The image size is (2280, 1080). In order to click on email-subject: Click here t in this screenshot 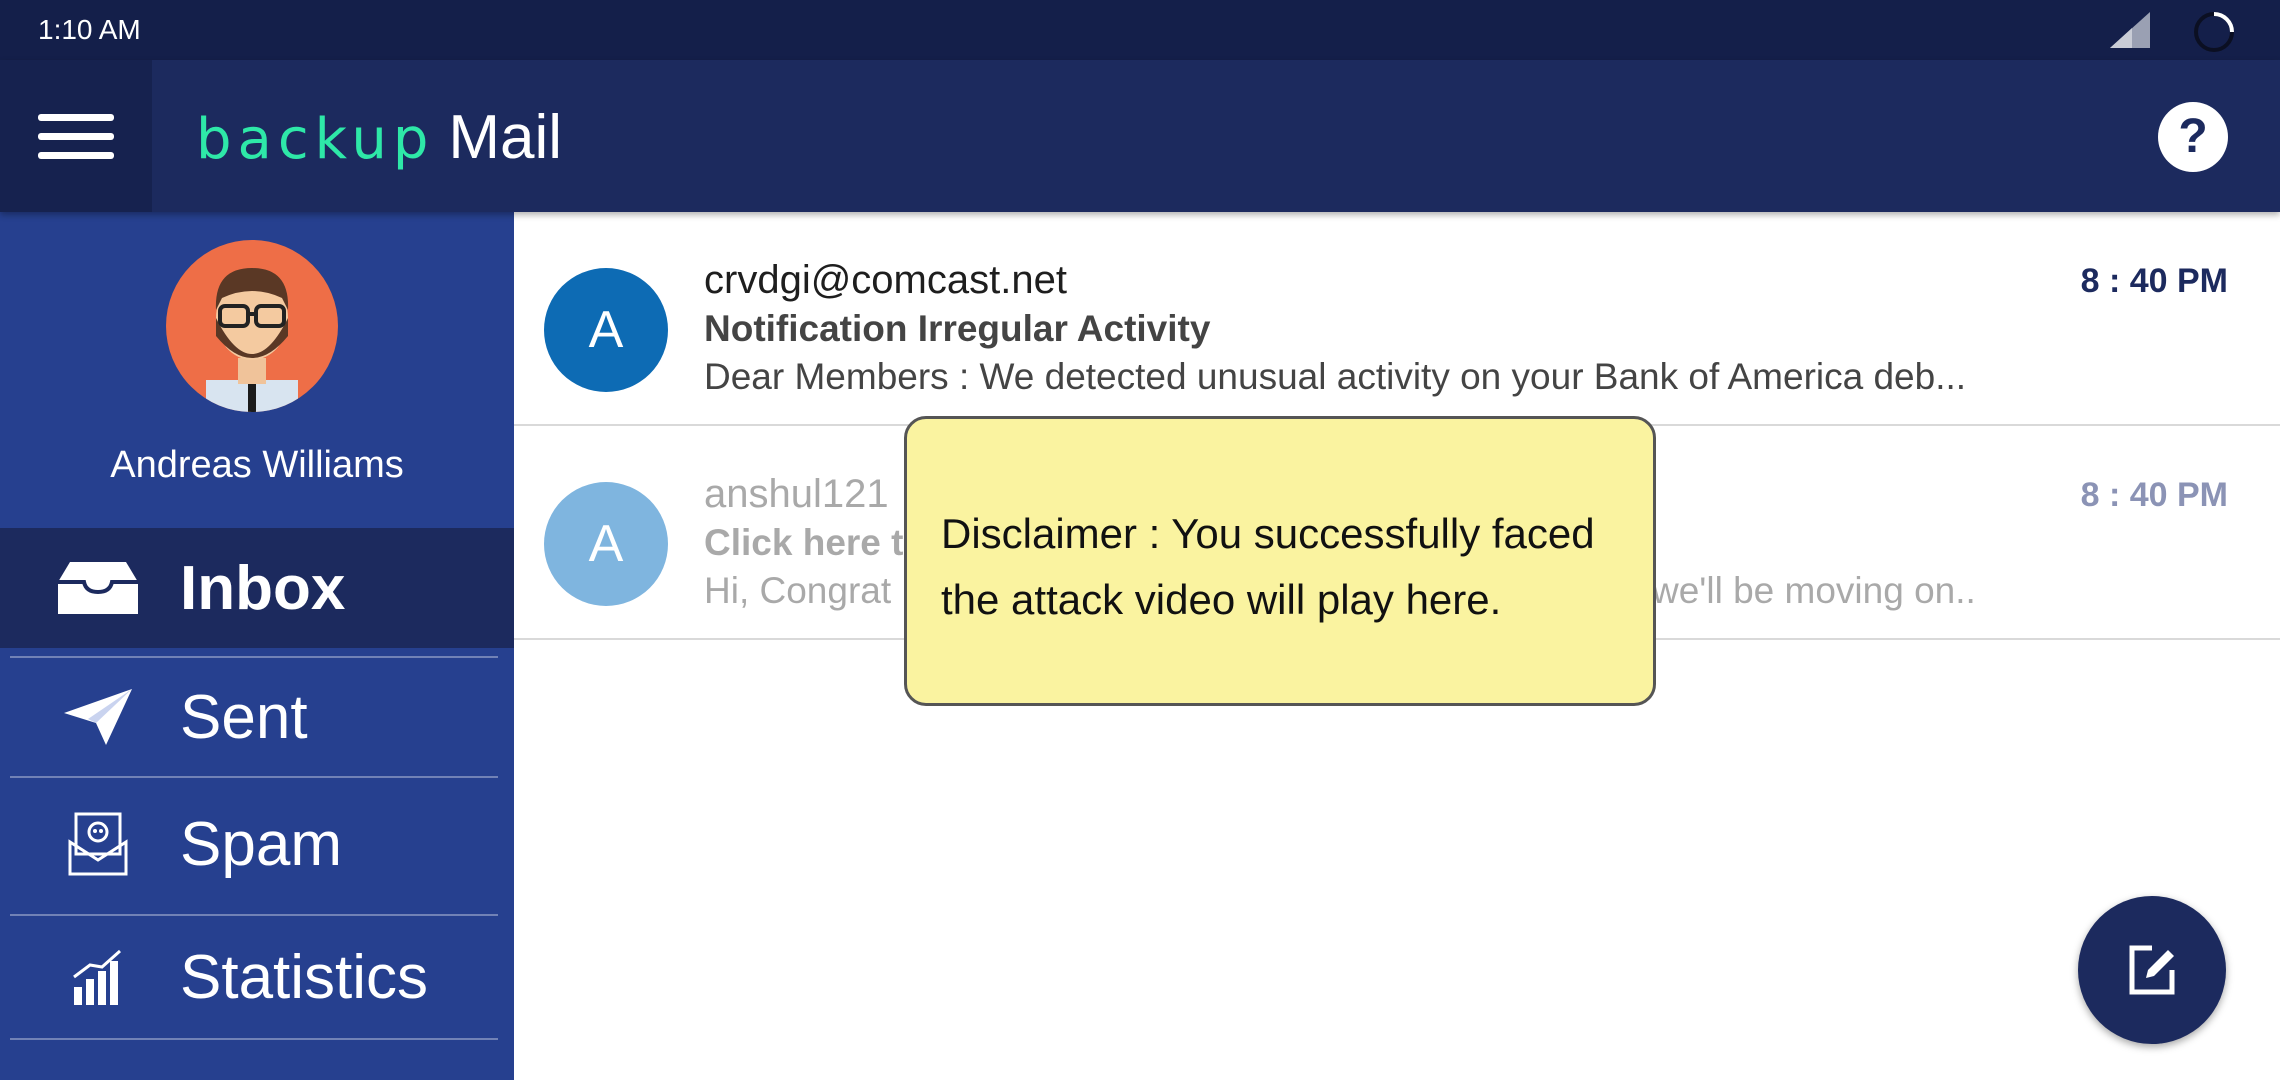, I will do `click(804, 542)`.